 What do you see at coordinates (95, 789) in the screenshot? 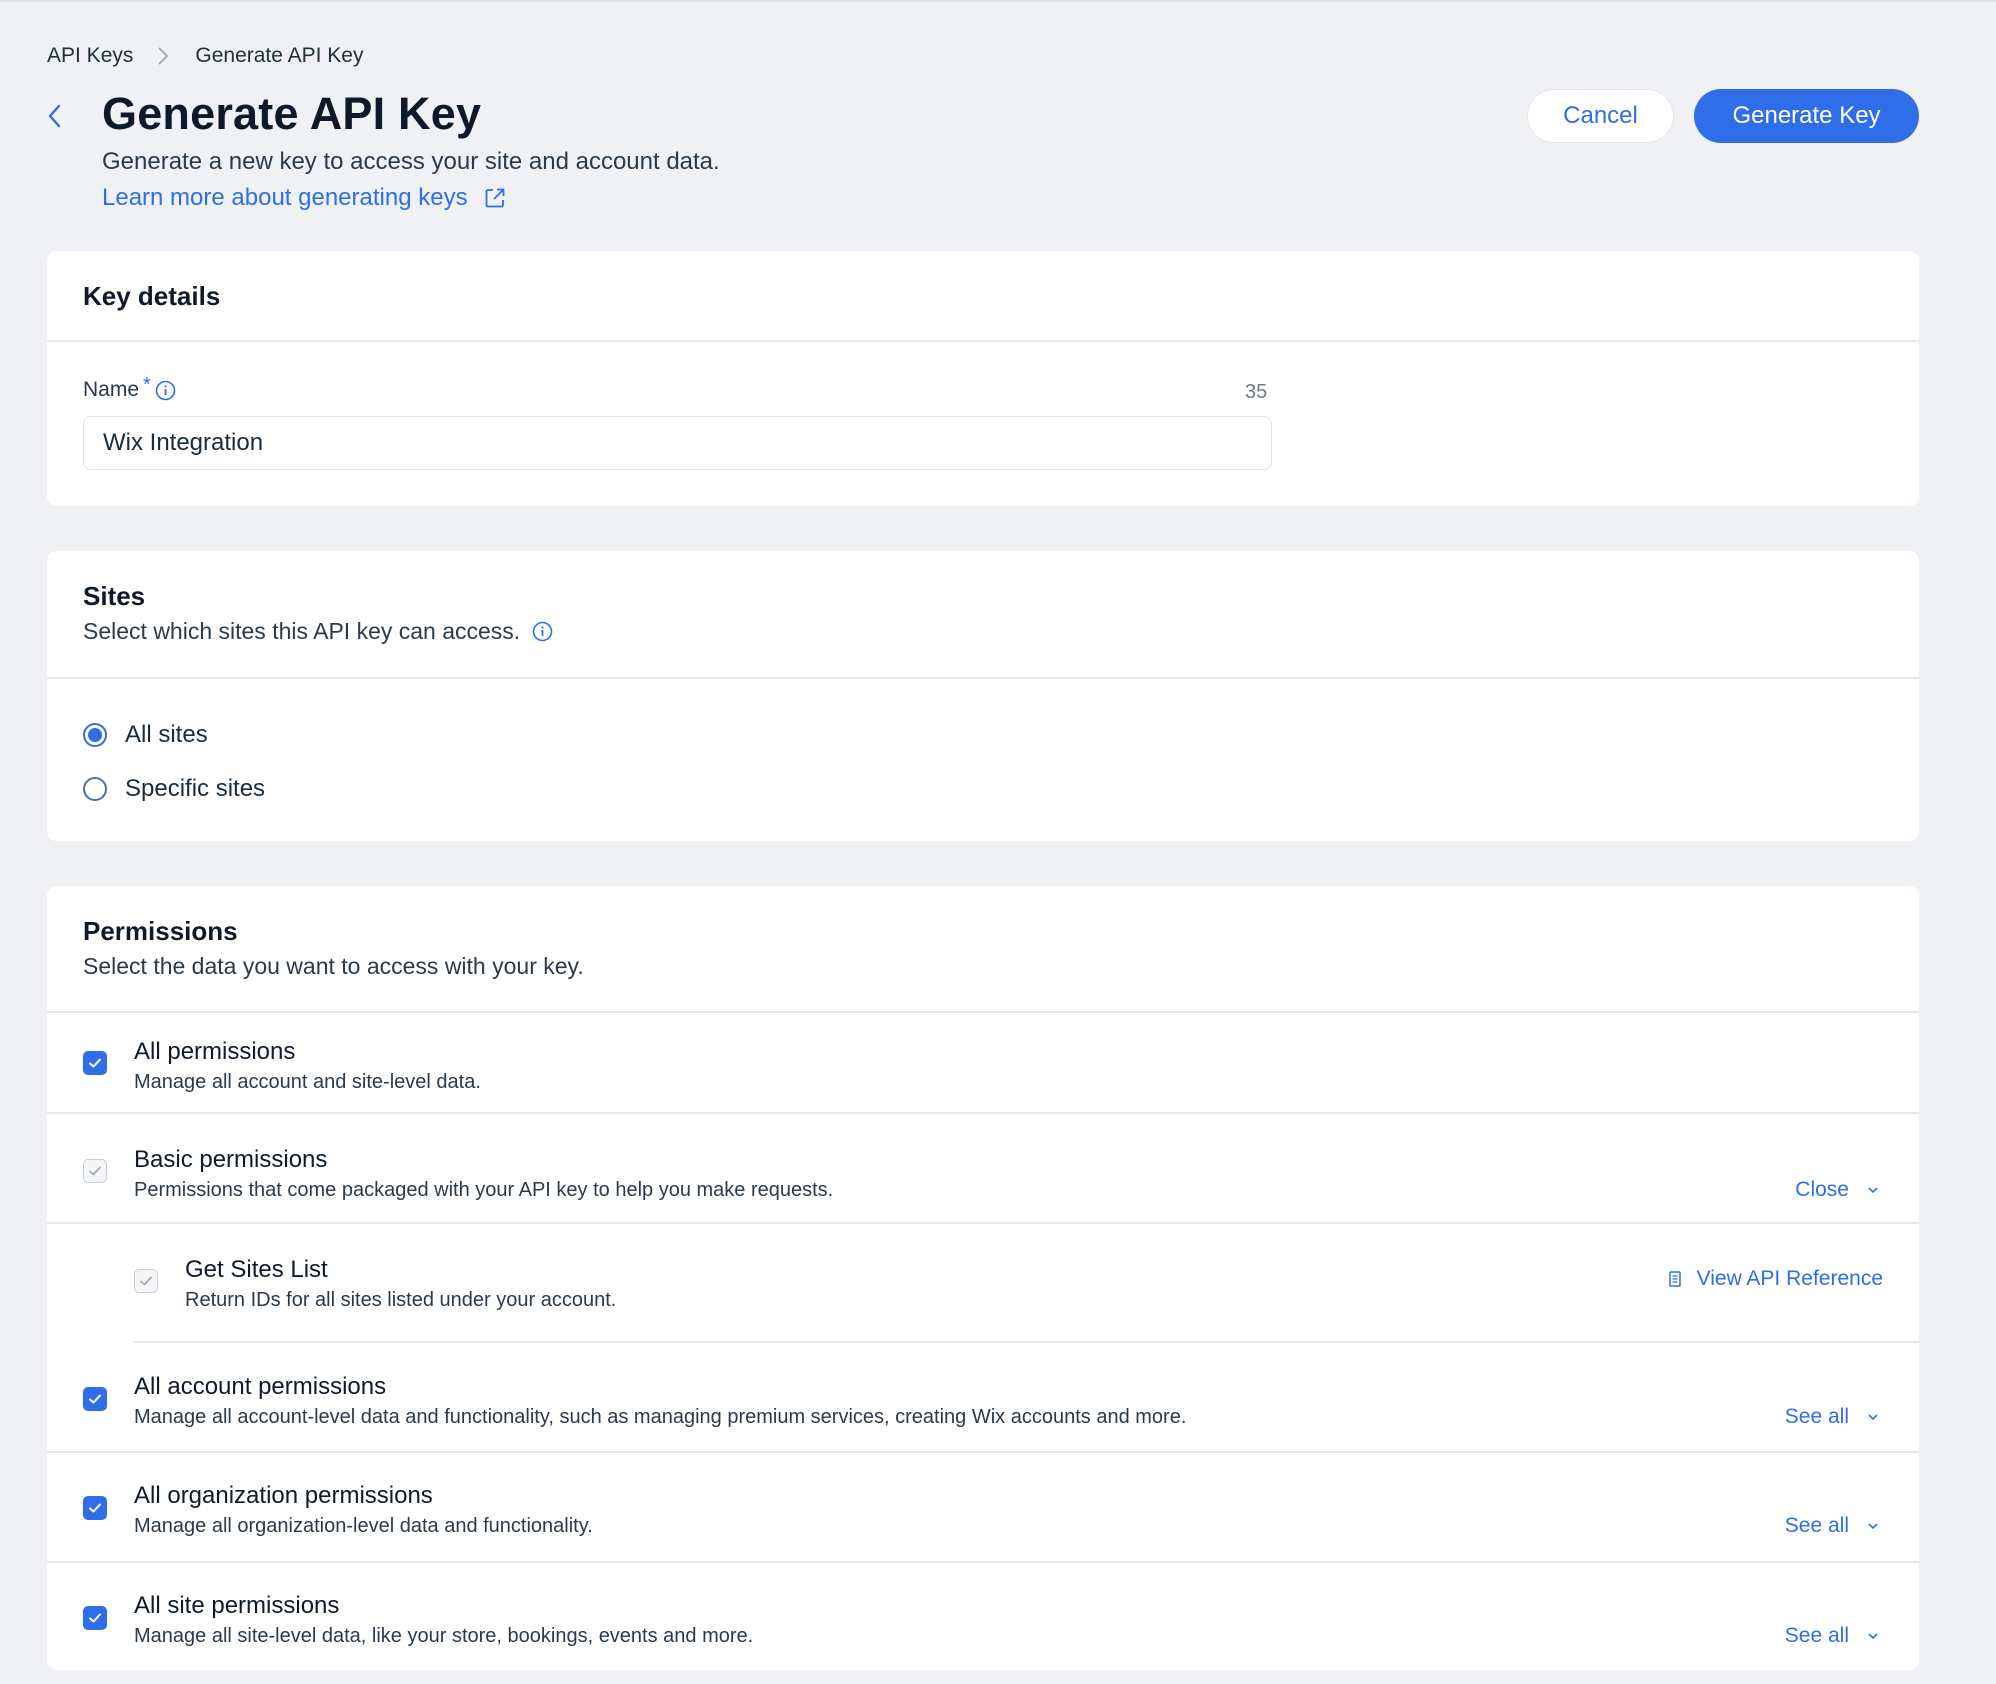
I see `radio-button` at bounding box center [95, 789].